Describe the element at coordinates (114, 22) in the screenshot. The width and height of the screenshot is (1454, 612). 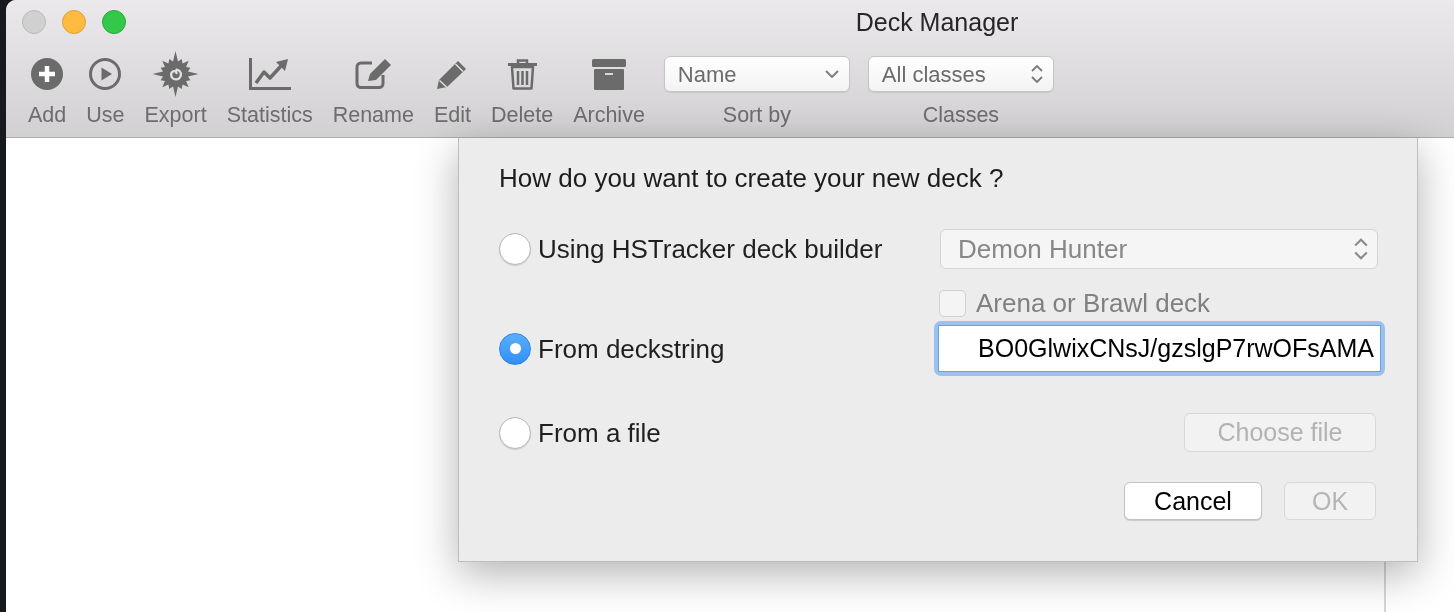
I see `zoom-button` at that location.